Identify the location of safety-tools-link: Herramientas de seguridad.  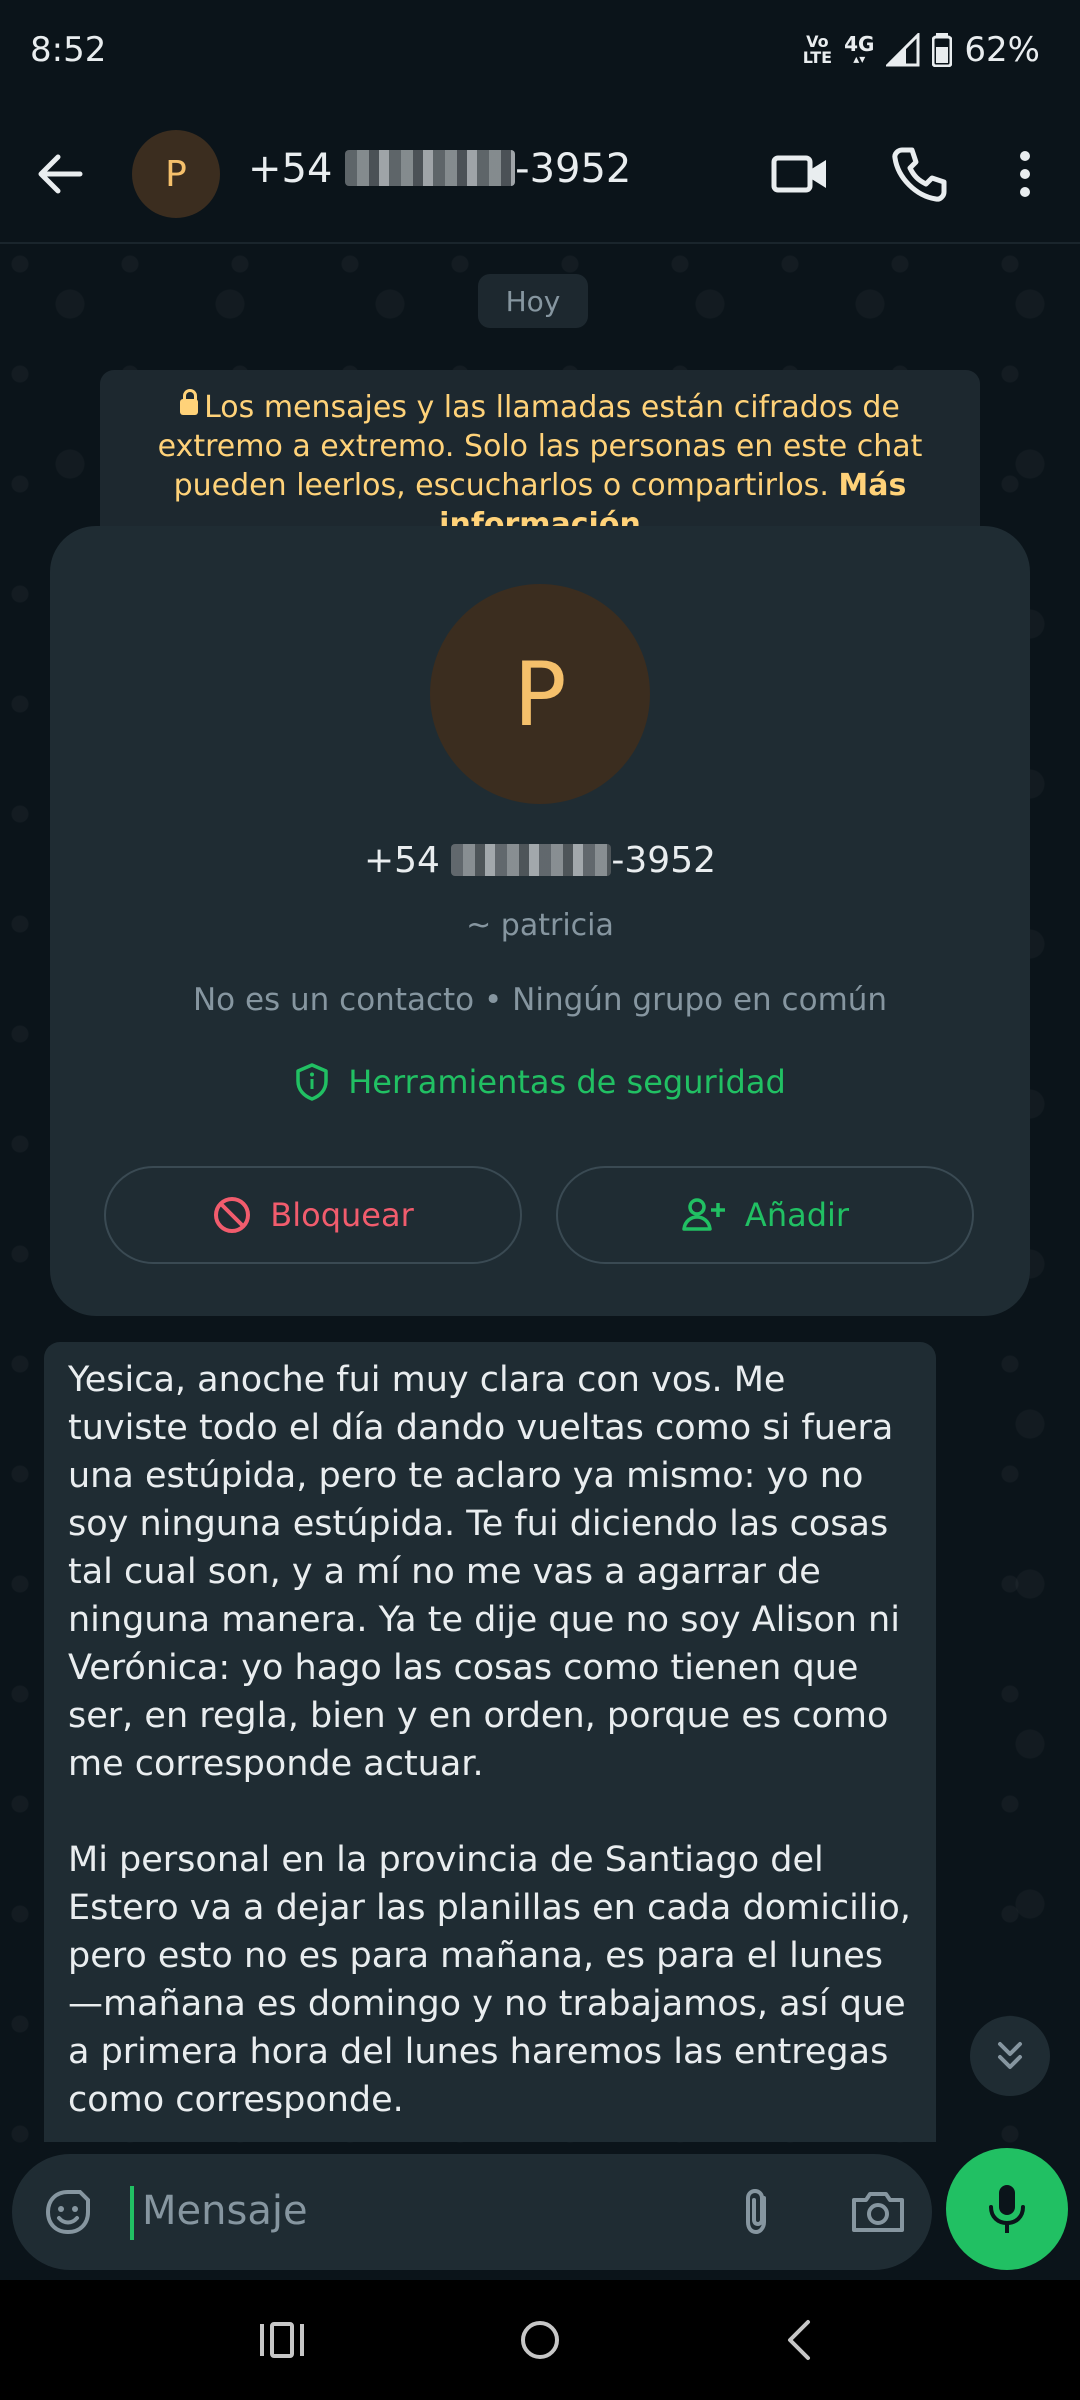
(540, 1082).